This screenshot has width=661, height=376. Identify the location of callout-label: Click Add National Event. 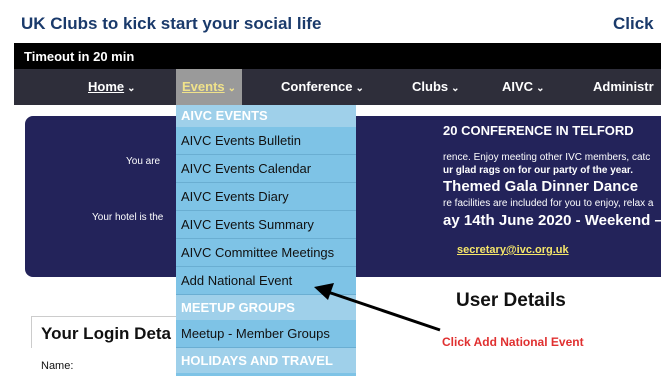
(513, 342).